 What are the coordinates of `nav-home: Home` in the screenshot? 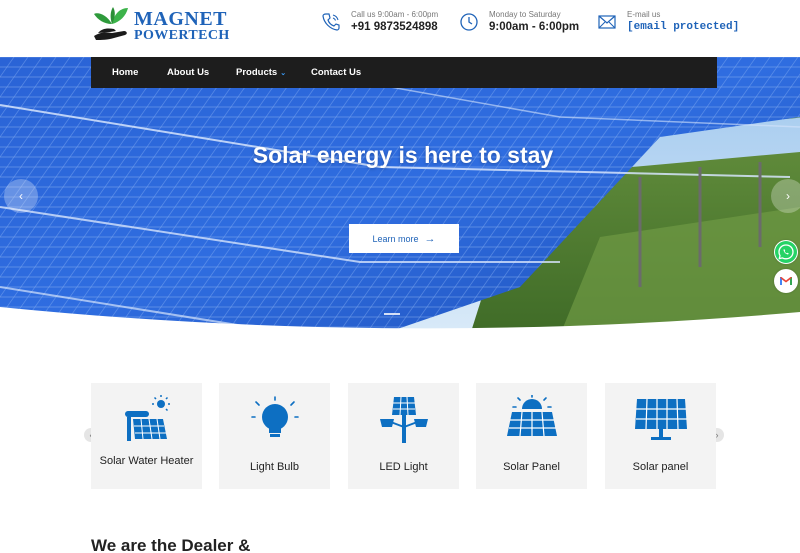 It's located at (125, 72).